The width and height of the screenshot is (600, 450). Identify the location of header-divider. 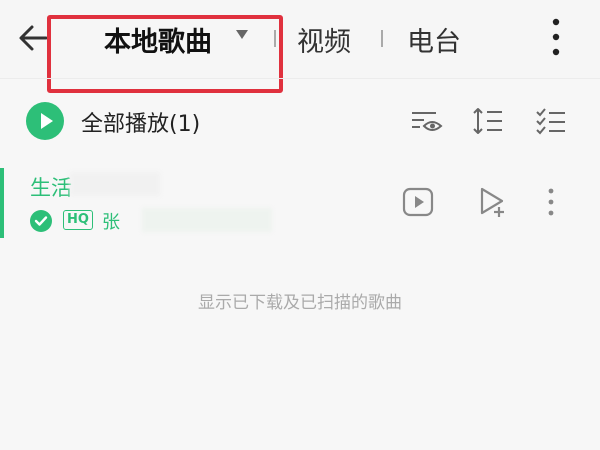
(300, 78).